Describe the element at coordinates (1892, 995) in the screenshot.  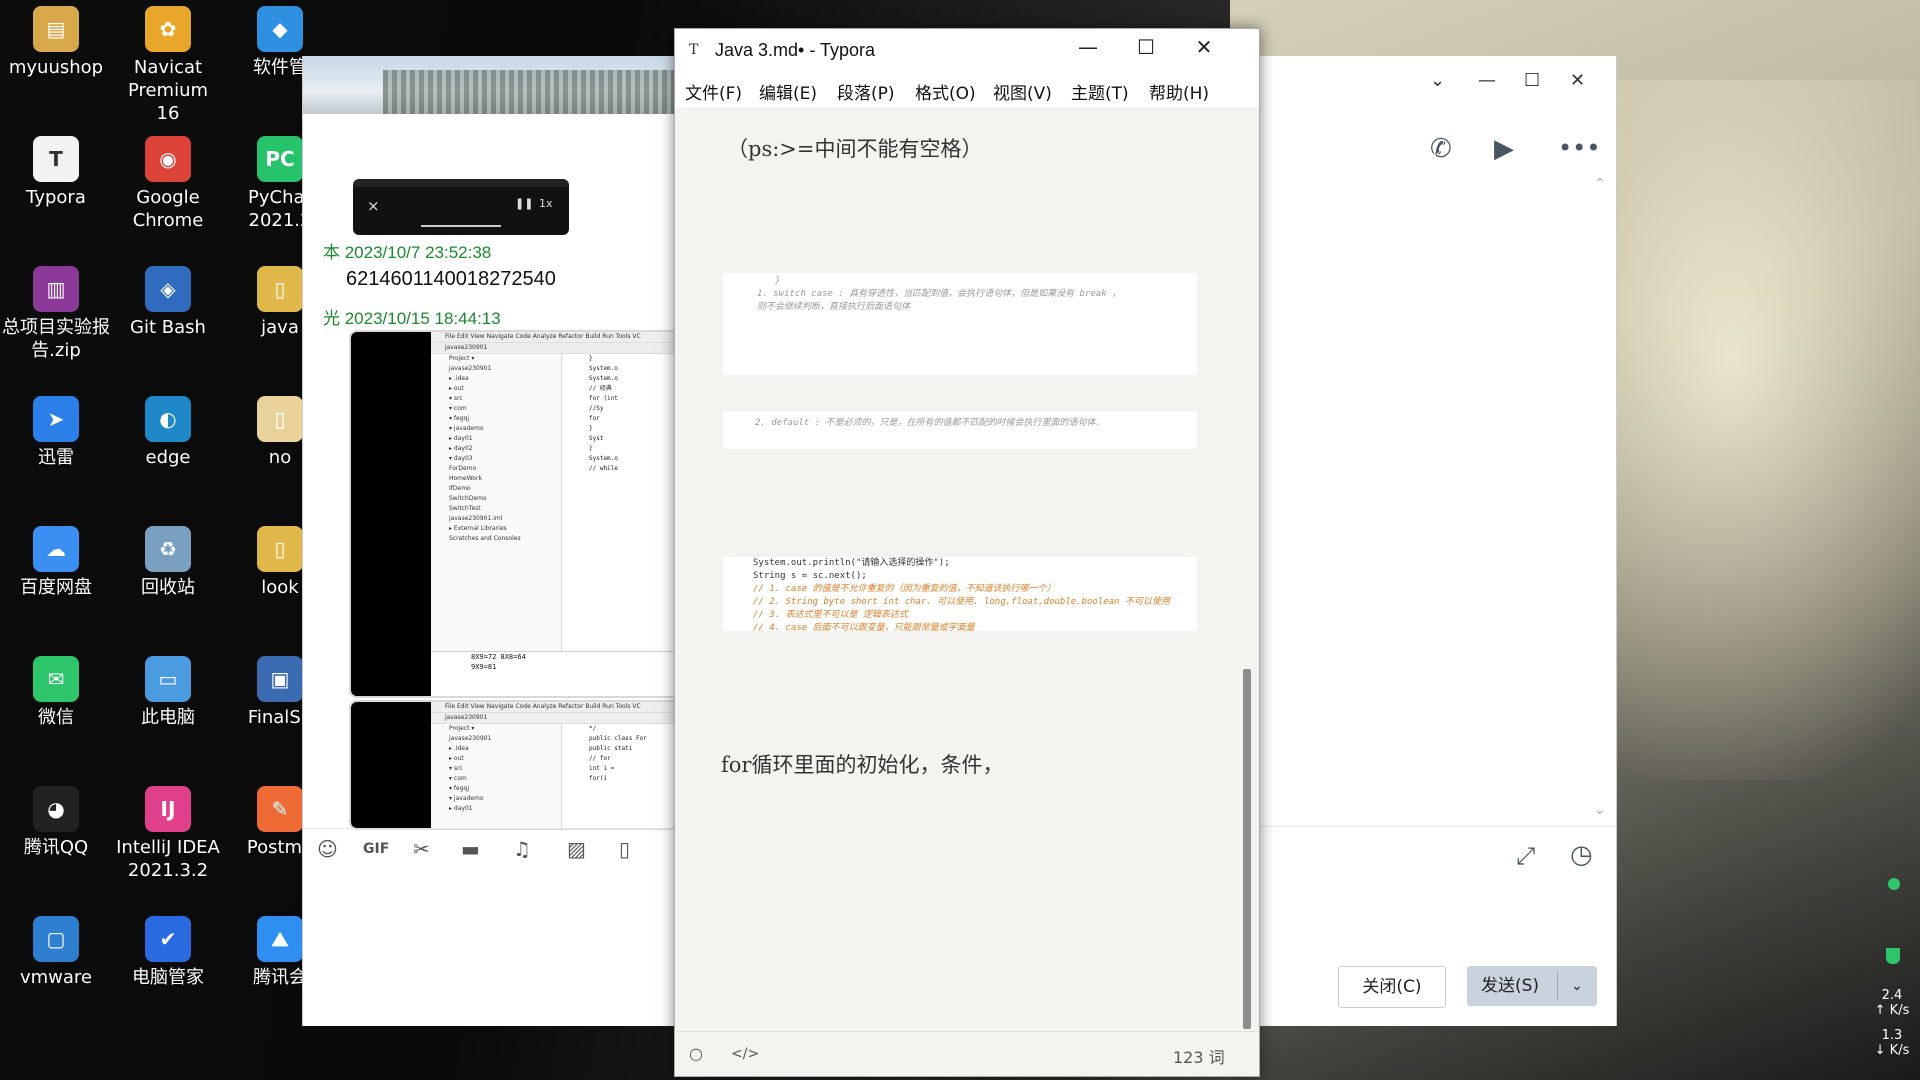
I see `net-up-value: 2.4` at that location.